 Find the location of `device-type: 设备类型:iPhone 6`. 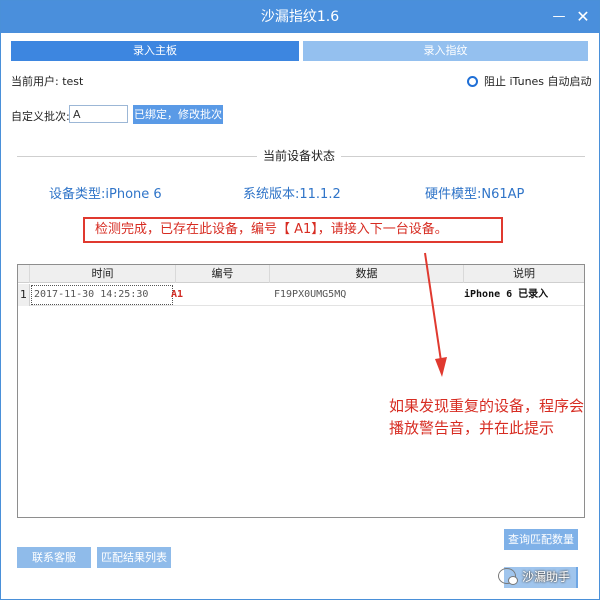

device-type: 设备类型:iPhone 6 is located at coordinates (105, 194).